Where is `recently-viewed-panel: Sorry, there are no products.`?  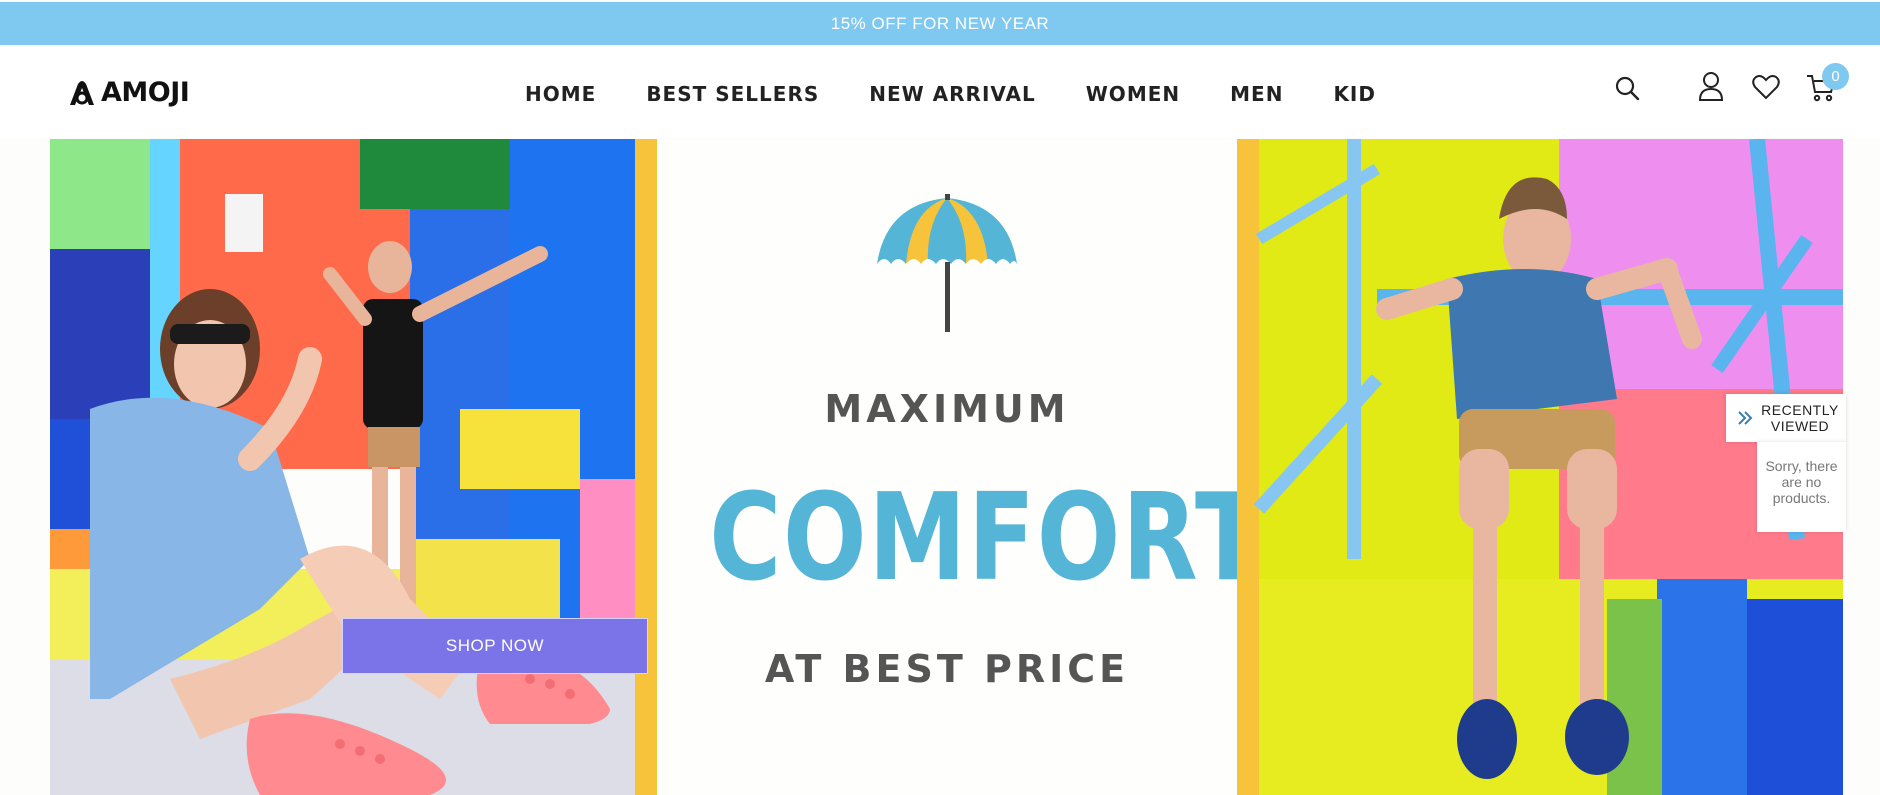
recently-viewed-panel: Sorry, there are no products. is located at coordinates (1801, 487).